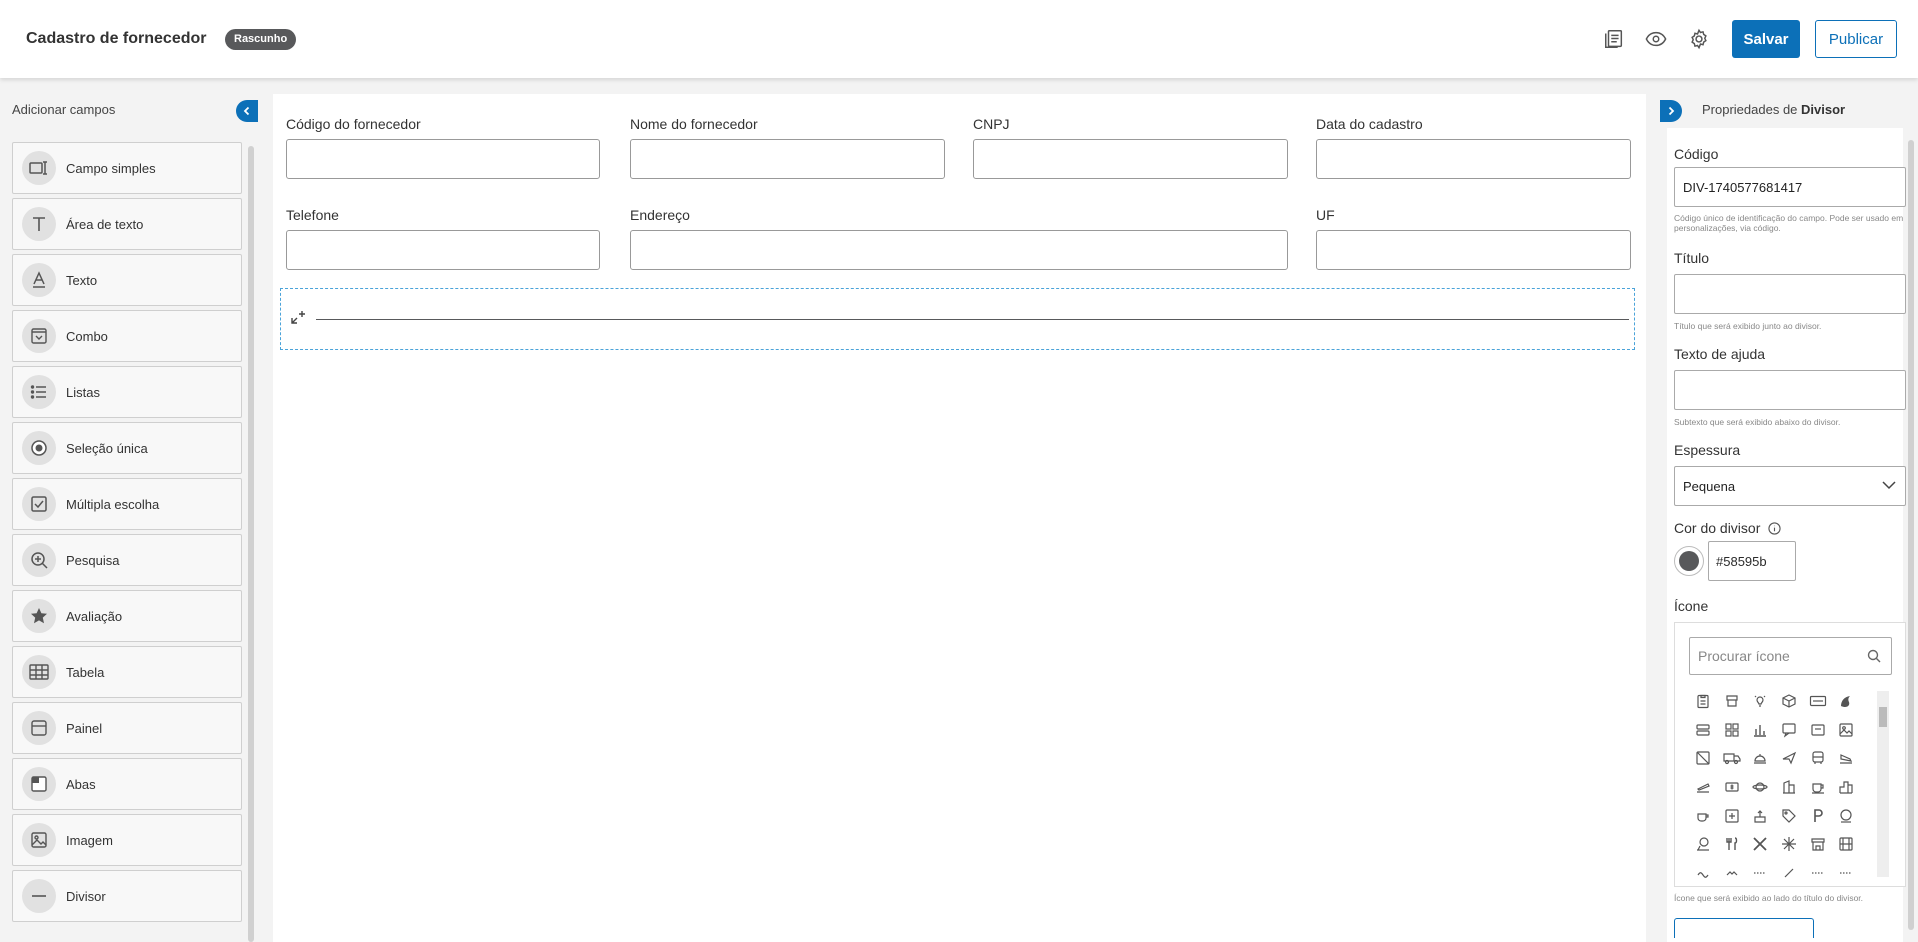 This screenshot has height=942, width=1918. I want to click on no-image-icon, so click(1703, 758).